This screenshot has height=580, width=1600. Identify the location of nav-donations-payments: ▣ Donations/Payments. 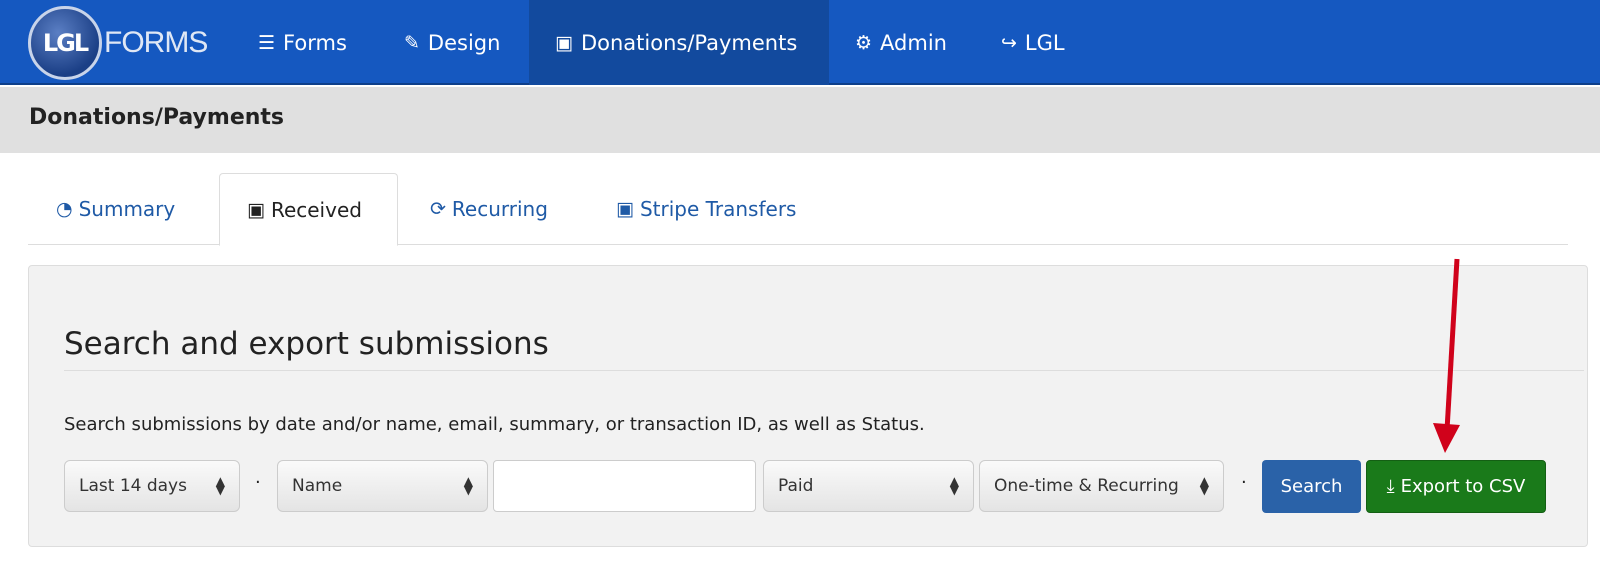
(679, 42).